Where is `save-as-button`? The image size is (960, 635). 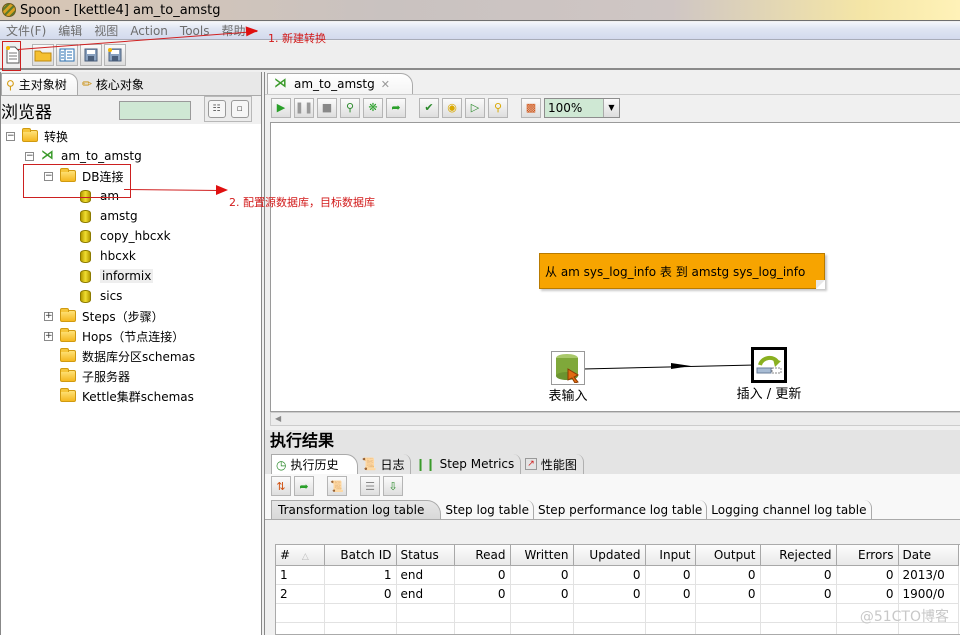
save-as-button is located at coordinates (115, 54).